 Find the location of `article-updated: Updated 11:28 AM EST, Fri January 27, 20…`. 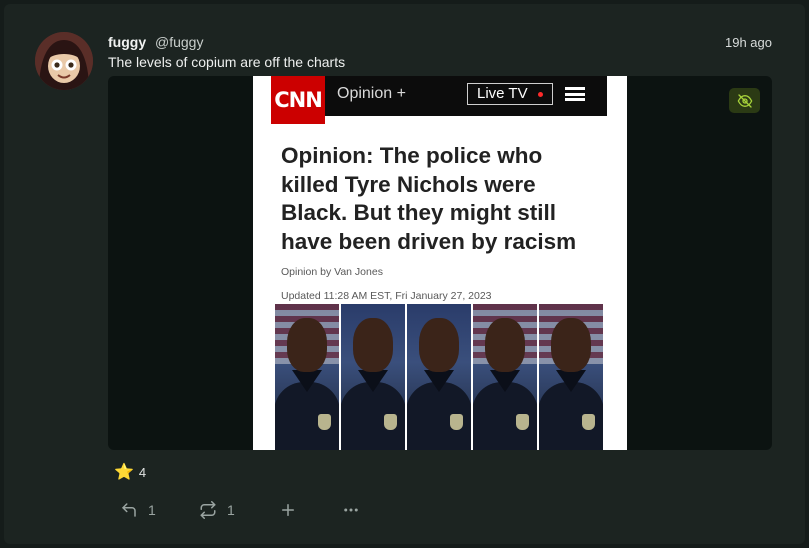

article-updated: Updated 11:28 AM EST, Fri January 27, 20… is located at coordinates (386, 296).